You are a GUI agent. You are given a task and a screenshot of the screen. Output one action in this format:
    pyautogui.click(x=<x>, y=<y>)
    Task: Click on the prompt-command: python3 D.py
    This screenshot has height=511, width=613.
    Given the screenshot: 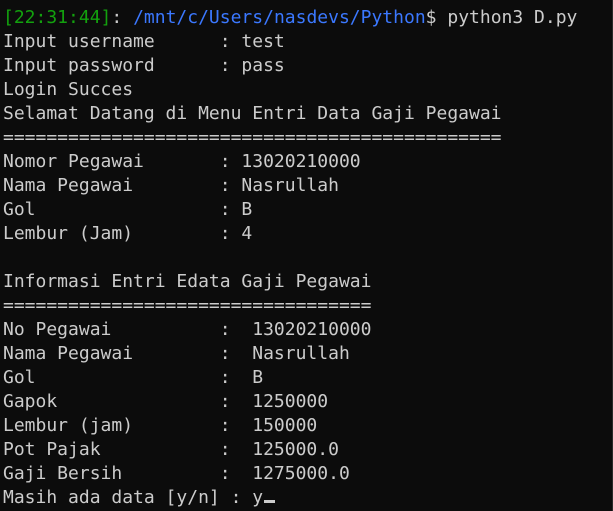 What is the action you would take?
    pyautogui.click(x=507, y=17)
    